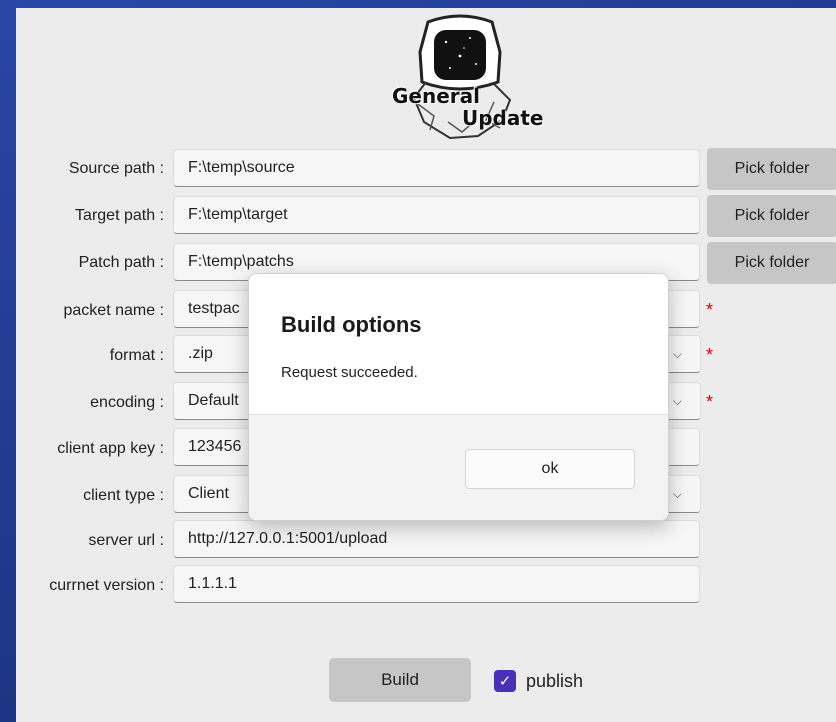 The width and height of the screenshot is (836, 722). I want to click on build-button: Build, so click(400, 680).